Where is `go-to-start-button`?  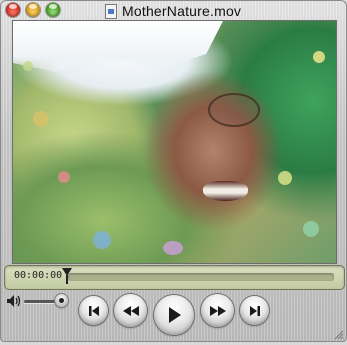 go-to-start-button is located at coordinates (93, 310).